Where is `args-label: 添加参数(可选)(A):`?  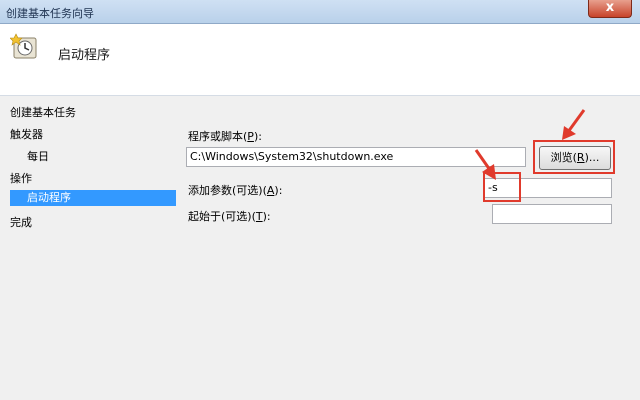 args-label: 添加参数(可选)(A): is located at coordinates (235, 190).